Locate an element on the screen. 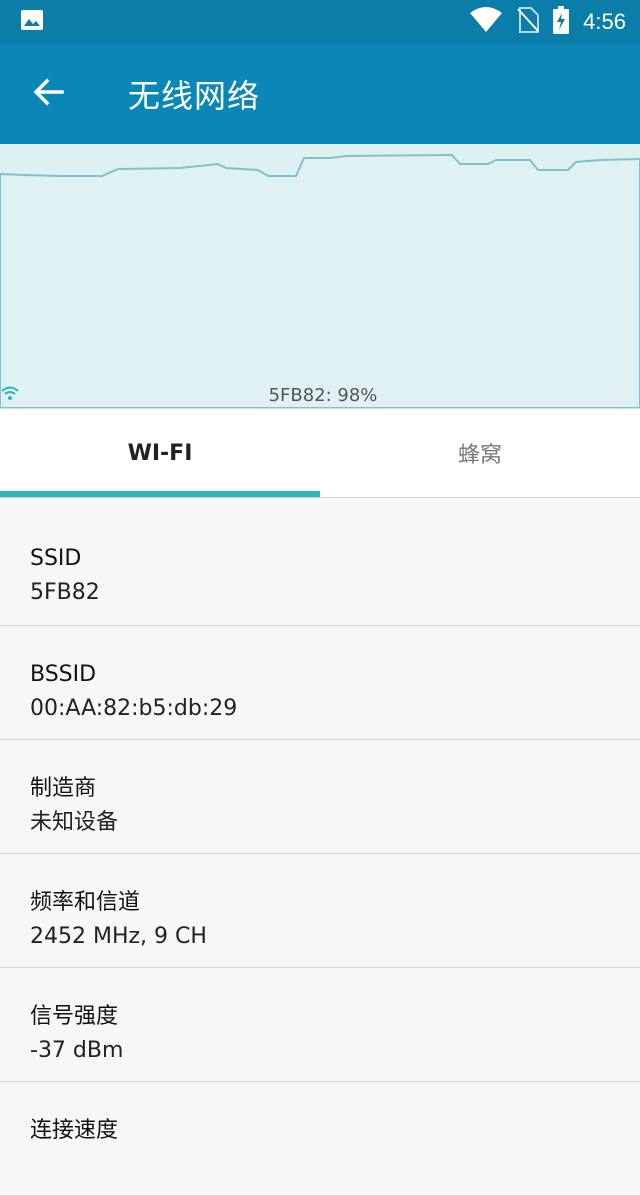  info-value: 2452 MHz, 9 CH is located at coordinates (118, 936).